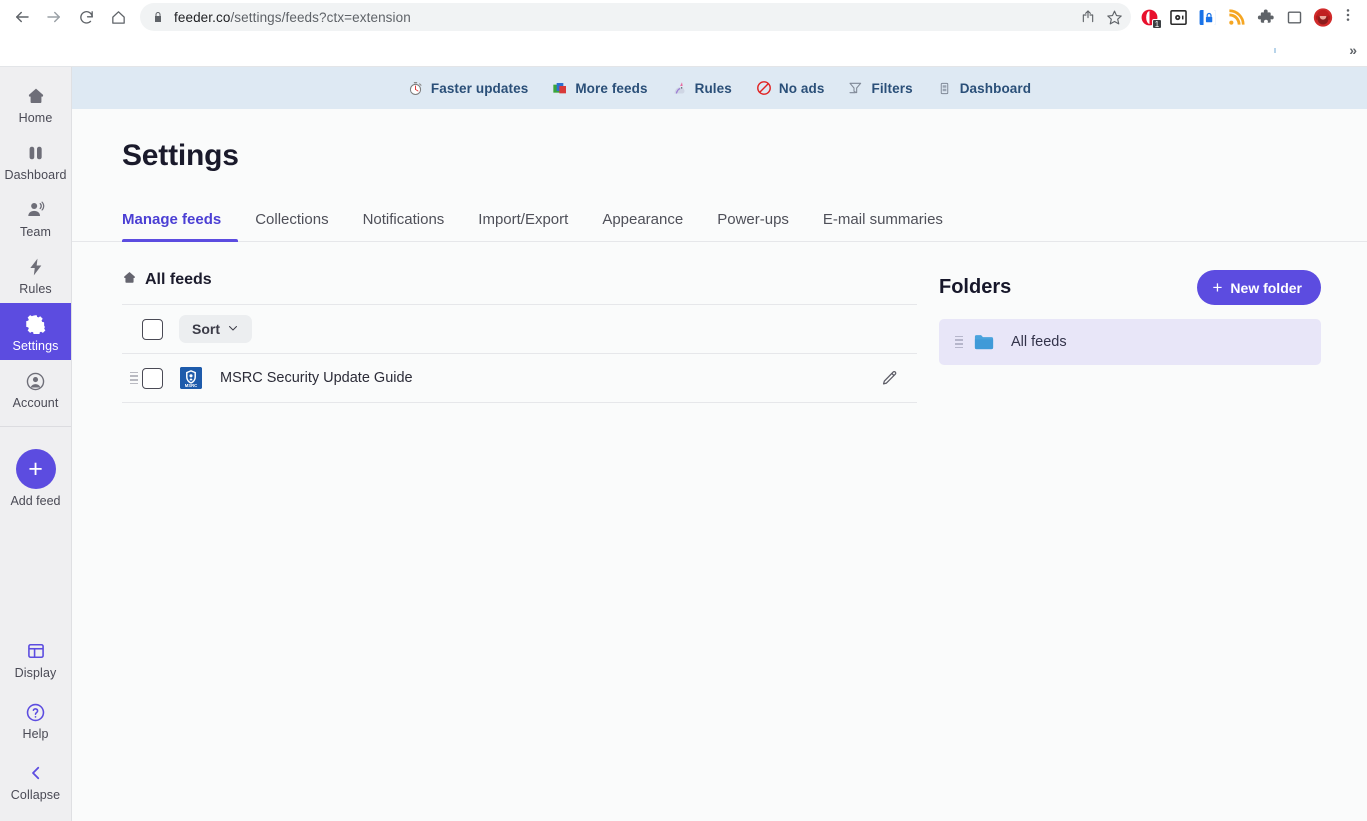  Describe the element at coordinates (403, 219) in the screenshot. I see `tab-label: Notifications` at that location.